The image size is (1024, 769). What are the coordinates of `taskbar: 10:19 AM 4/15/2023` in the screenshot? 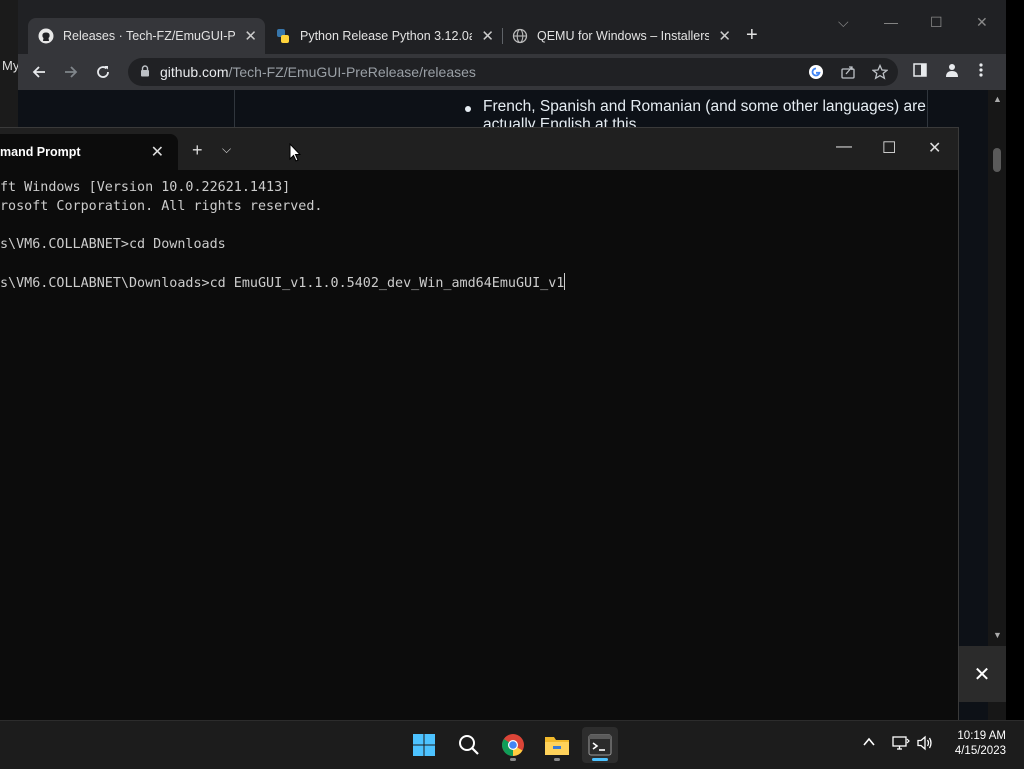 It's located at (512, 744).